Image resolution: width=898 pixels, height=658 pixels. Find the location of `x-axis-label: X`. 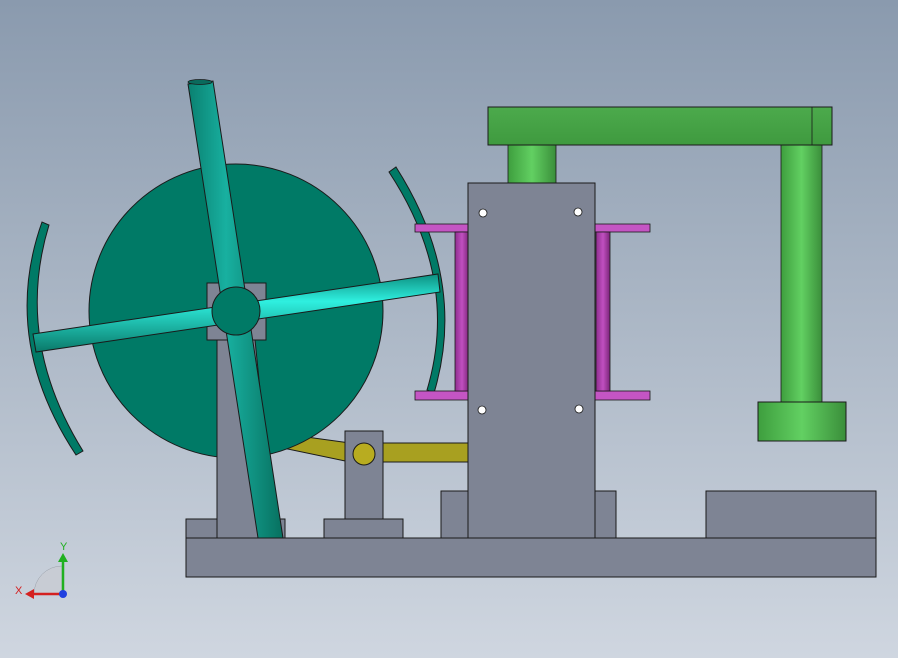

x-axis-label: X is located at coordinates (19, 591).